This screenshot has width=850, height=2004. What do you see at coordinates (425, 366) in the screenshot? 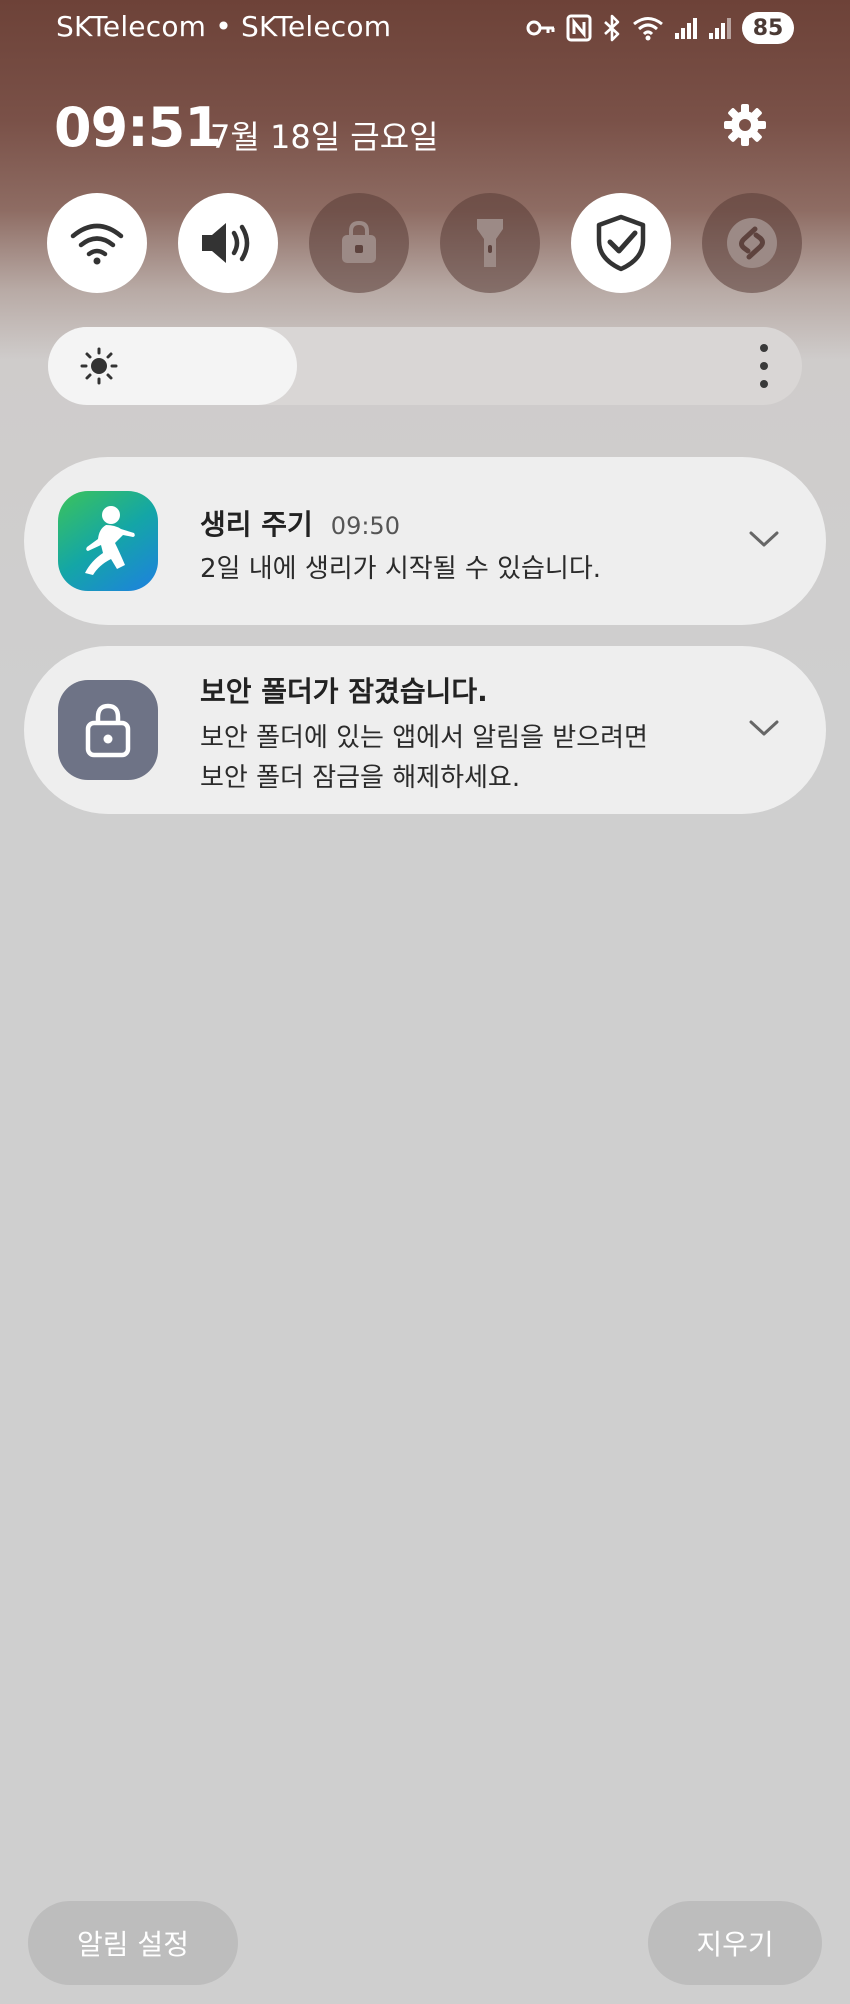
I see `brightness-slider` at bounding box center [425, 366].